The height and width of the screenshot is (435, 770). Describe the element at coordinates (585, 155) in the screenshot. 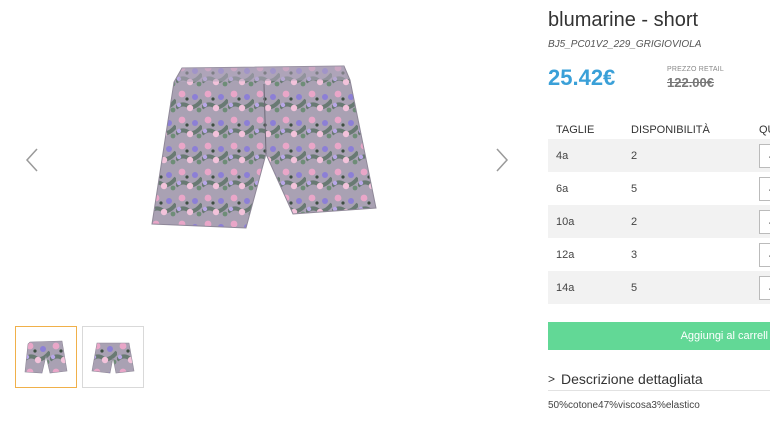

I see `size-cell: 4a` at that location.